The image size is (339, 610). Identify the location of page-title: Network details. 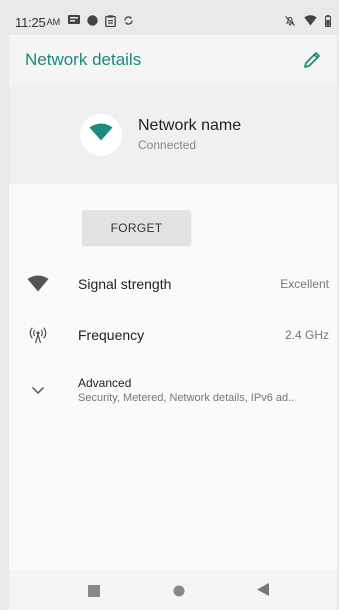
(83, 59).